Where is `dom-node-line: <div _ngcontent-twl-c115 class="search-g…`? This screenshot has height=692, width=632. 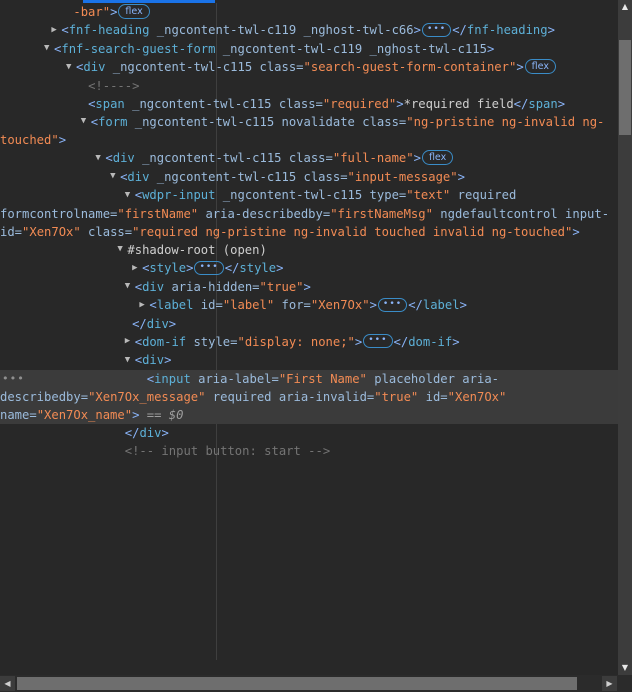
dom-node-line: <div _ngcontent-twl-c115 class="search-g… is located at coordinates (308, 67).